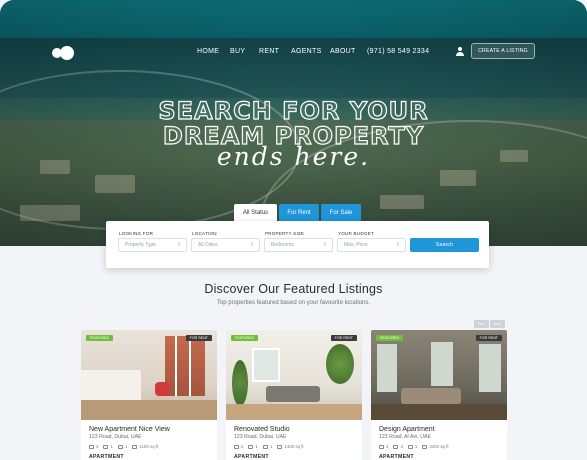 The image size is (587, 460). I want to click on next-button: Next, so click(497, 324).